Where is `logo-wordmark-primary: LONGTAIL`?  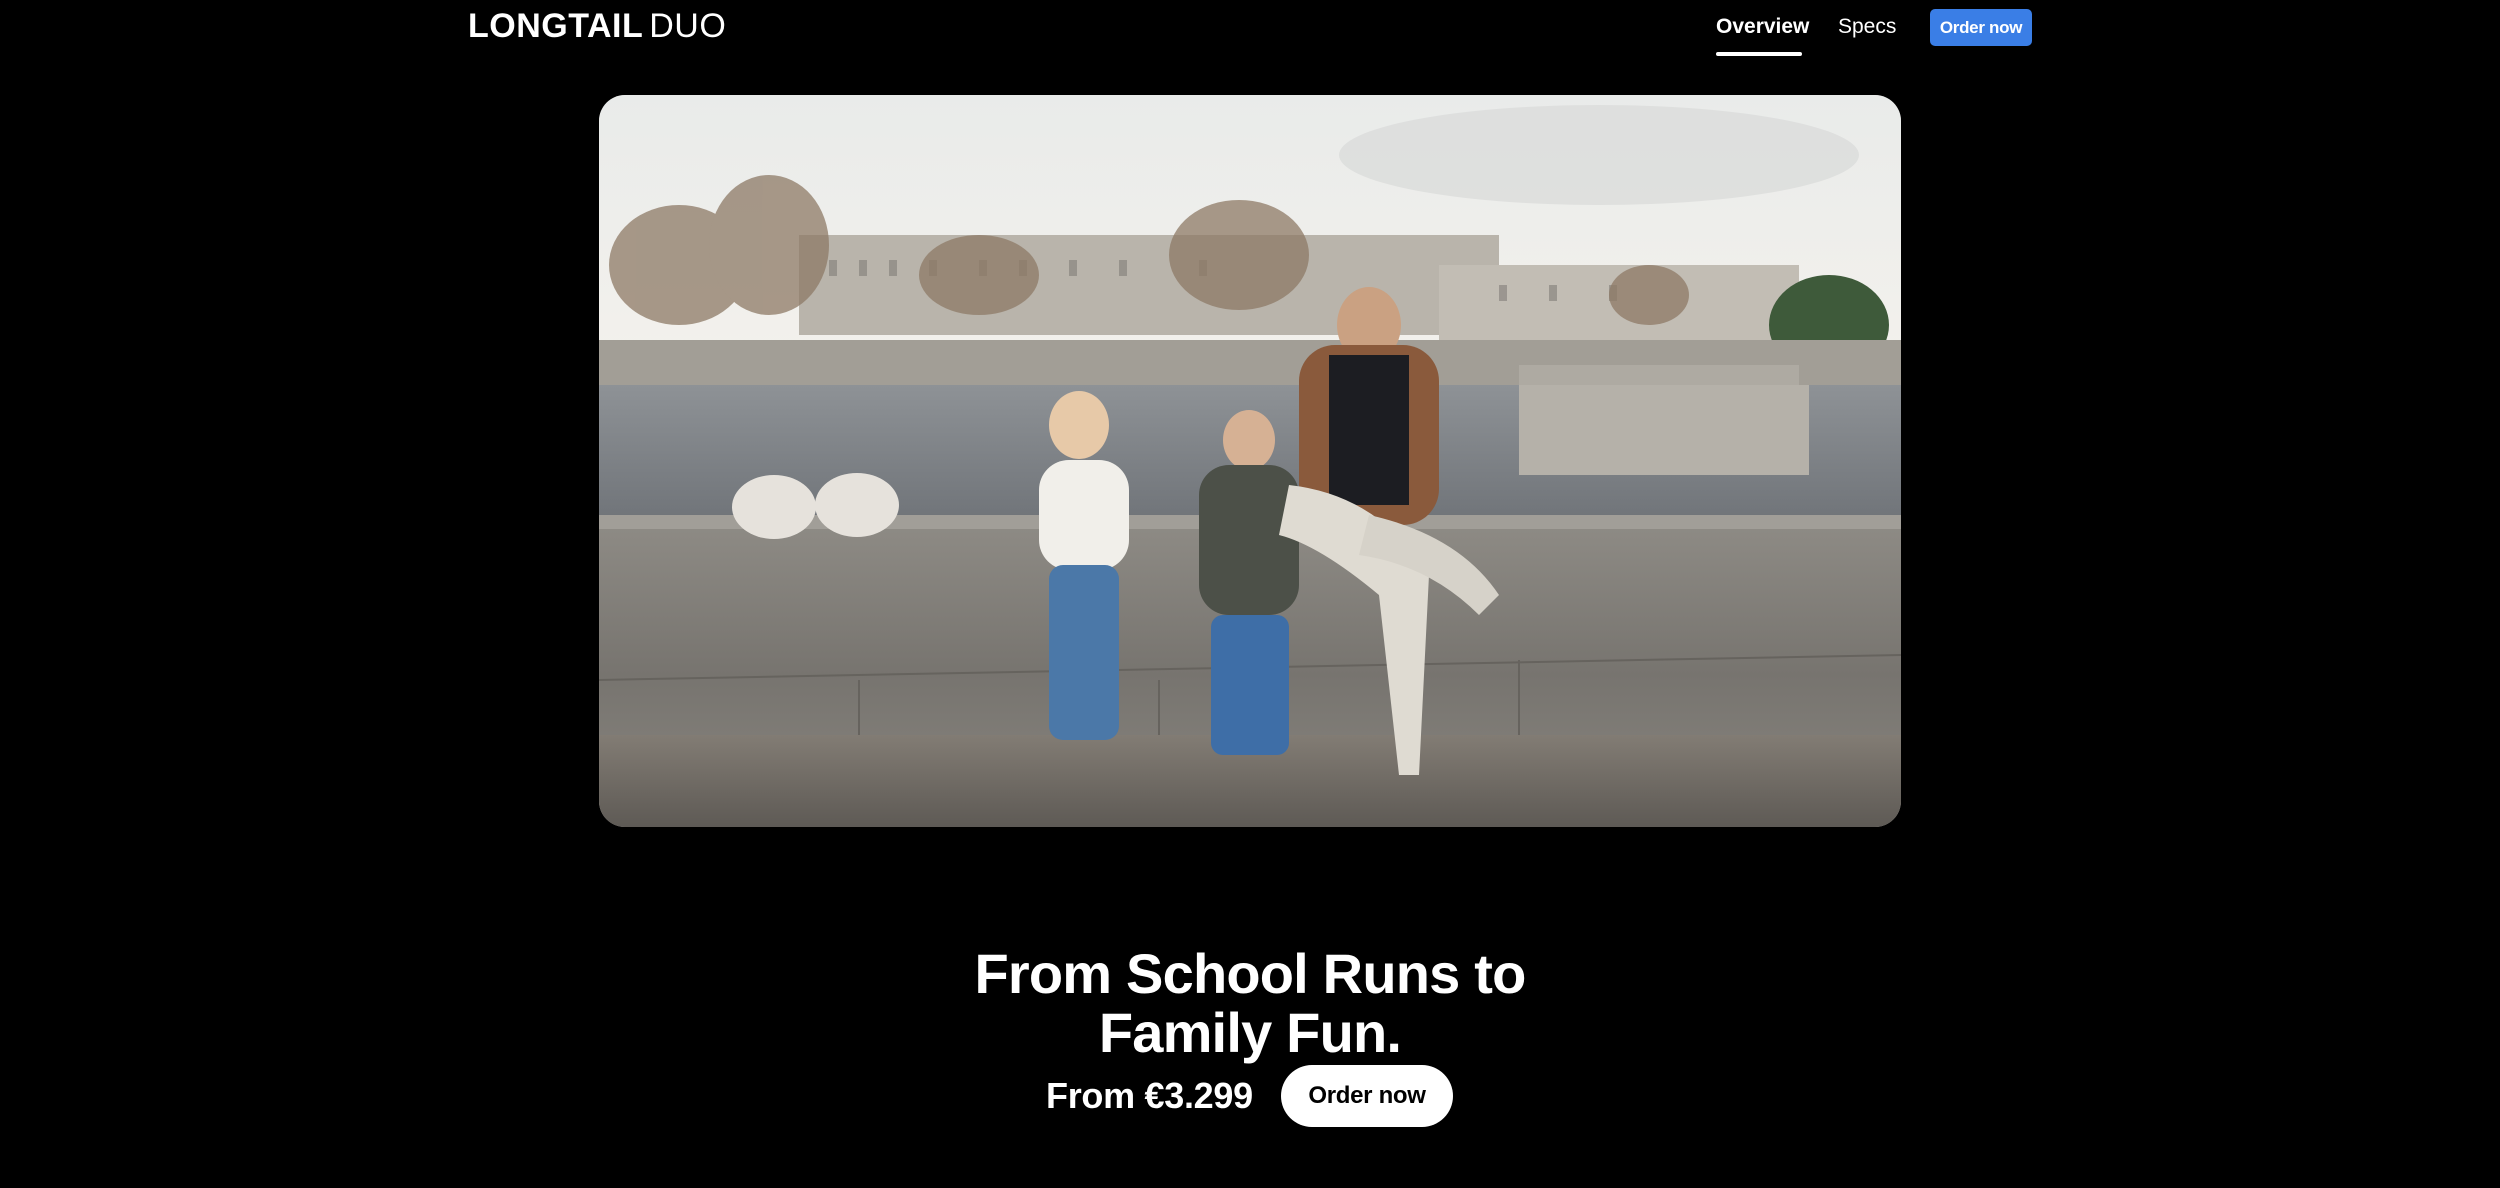
logo-wordmark-primary: LONGTAIL is located at coordinates (556, 26).